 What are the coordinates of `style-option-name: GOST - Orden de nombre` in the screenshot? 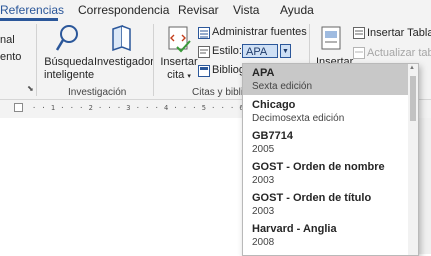 It's located at (318, 167).